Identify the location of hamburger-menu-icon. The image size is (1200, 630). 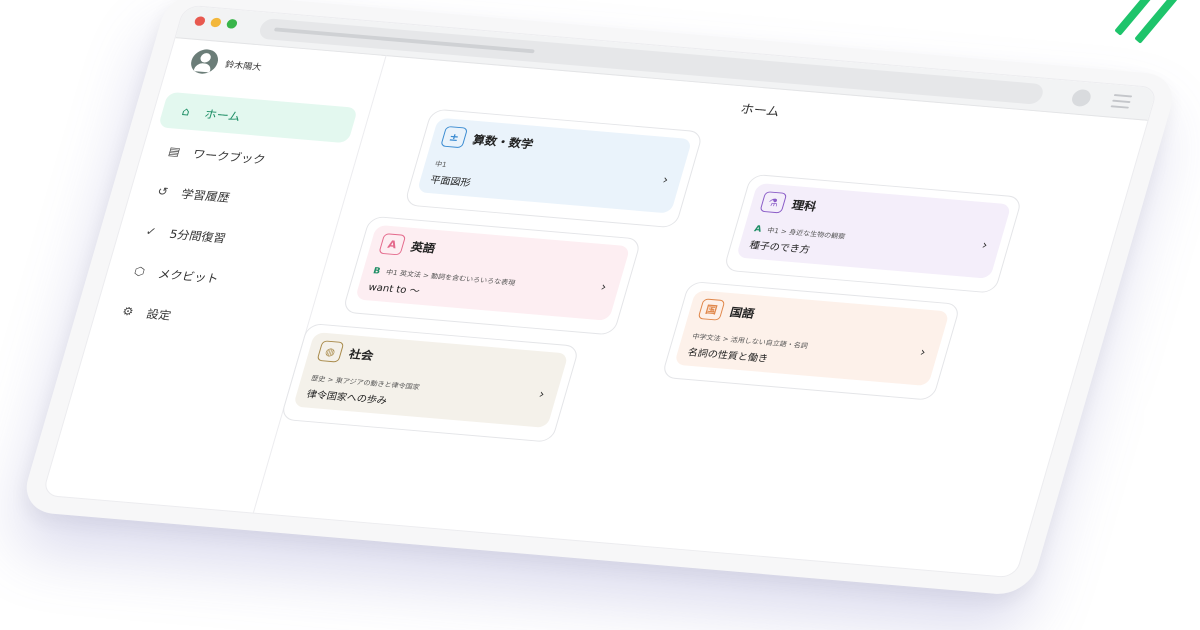
(1121, 101).